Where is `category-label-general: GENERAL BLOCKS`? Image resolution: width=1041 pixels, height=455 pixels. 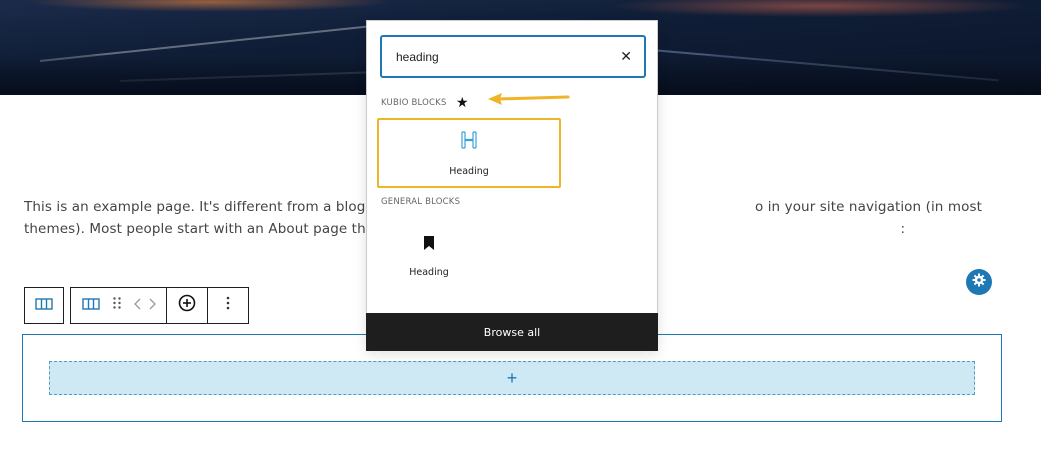
category-label-general: GENERAL BLOCKS is located at coordinates (421, 202).